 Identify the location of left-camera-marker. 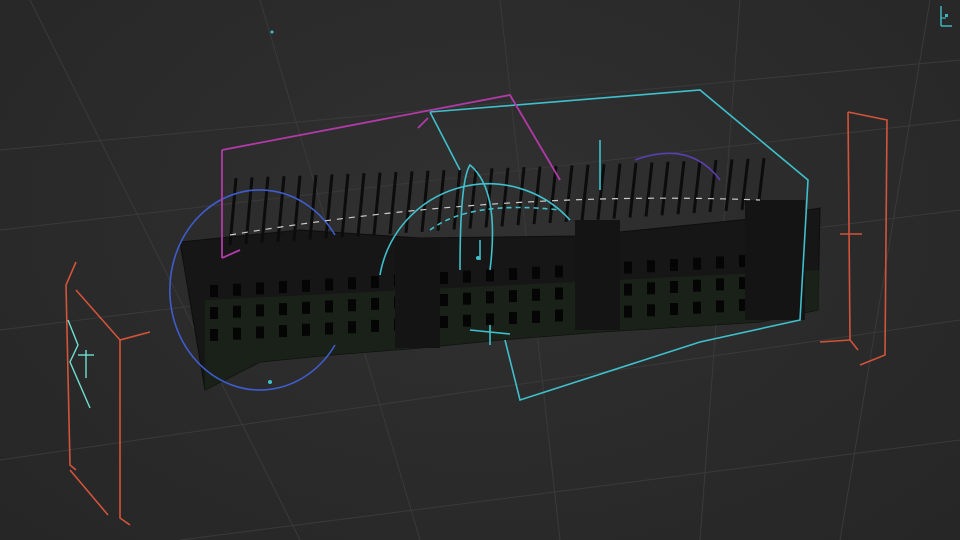
(80, 364).